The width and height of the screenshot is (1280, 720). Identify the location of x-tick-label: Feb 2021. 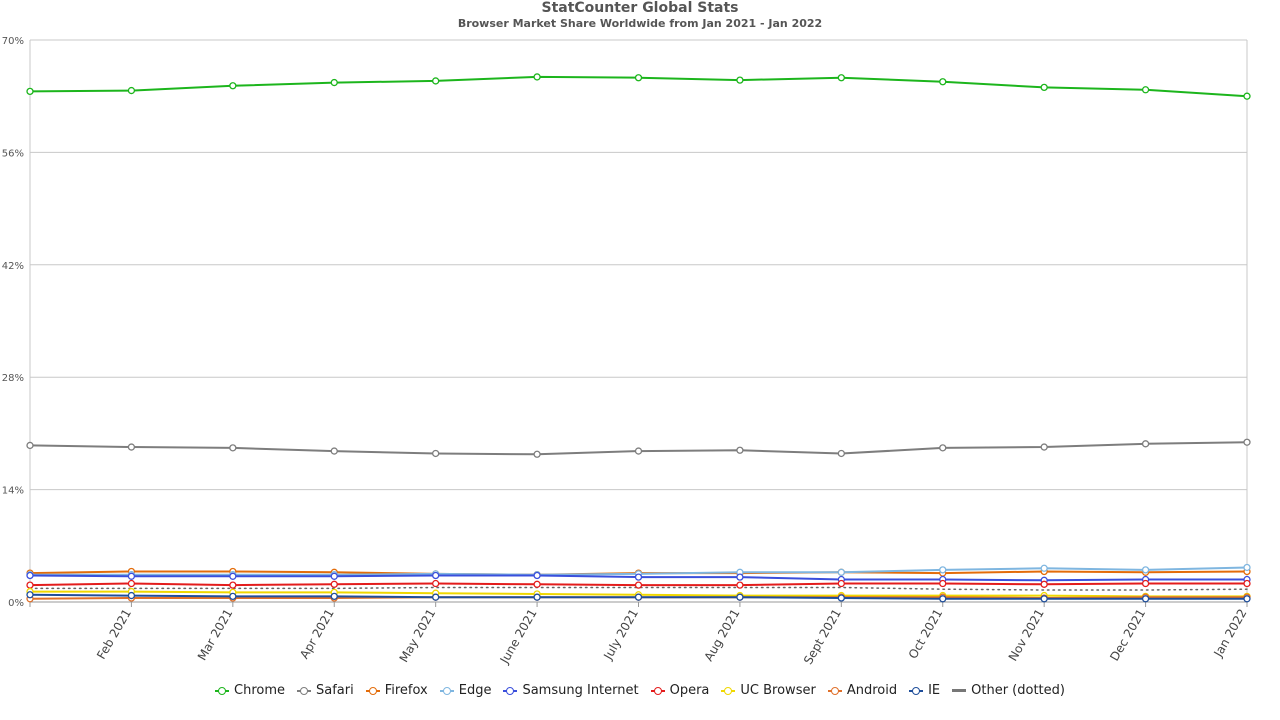
(114, 634).